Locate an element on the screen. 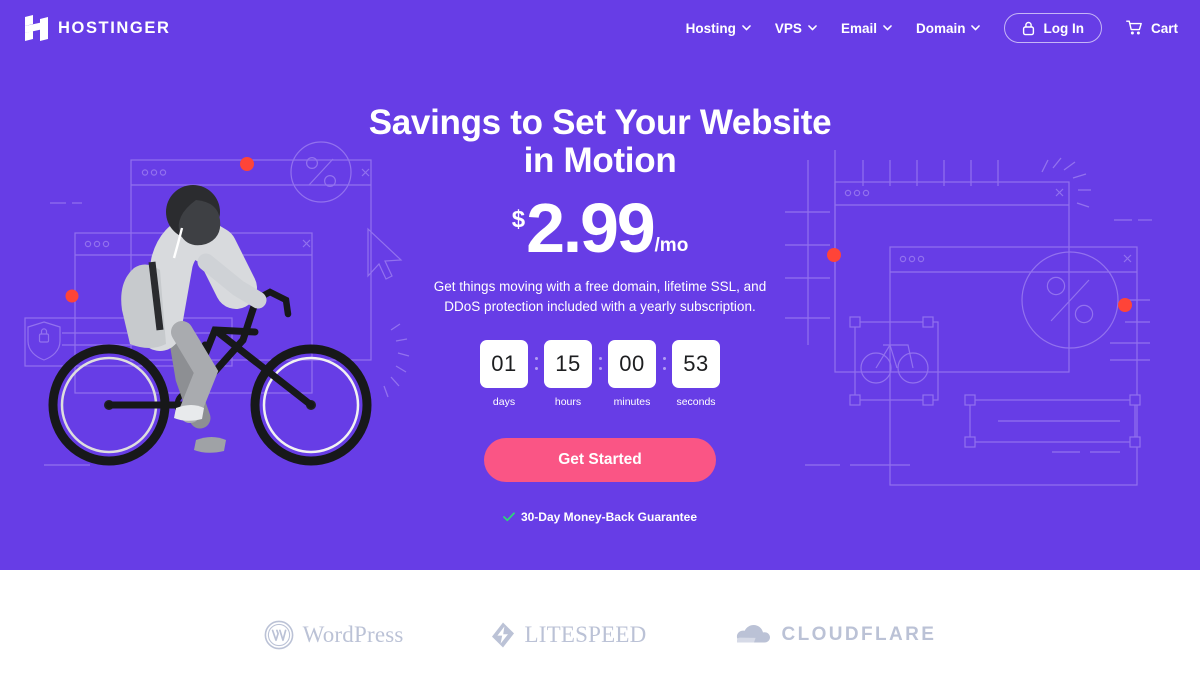  hostinger-h-mark-icon is located at coordinates (36, 28).